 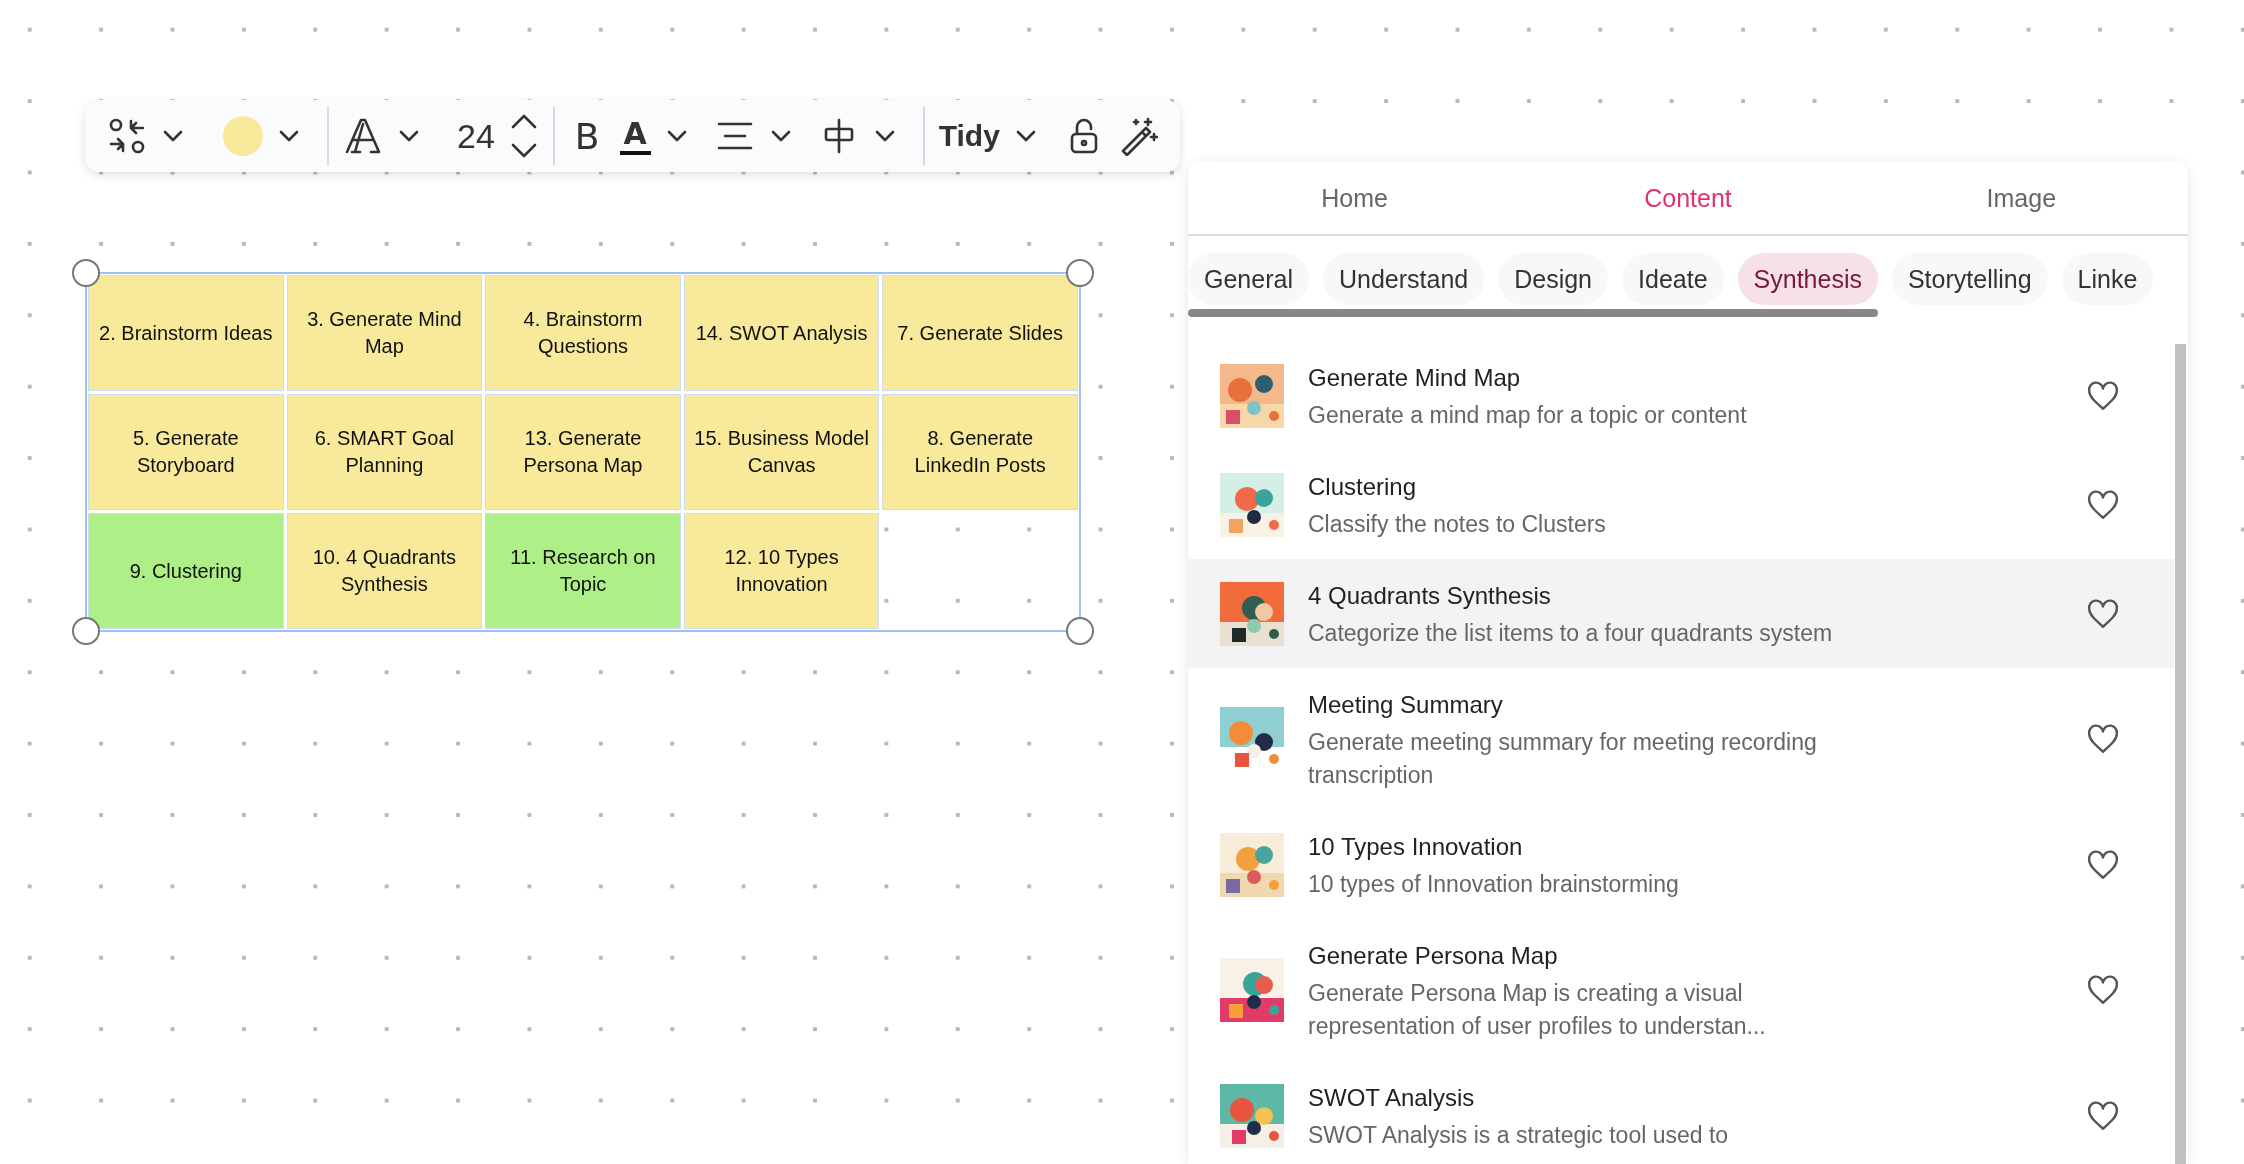 What do you see at coordinates (1563, 759) in the screenshot?
I see `item-description: Generate meeting summary for meeting recording transcription` at bounding box center [1563, 759].